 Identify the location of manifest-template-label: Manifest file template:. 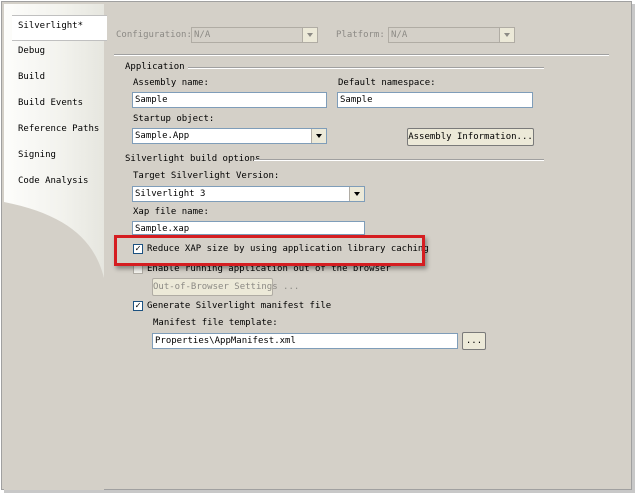
(215, 323).